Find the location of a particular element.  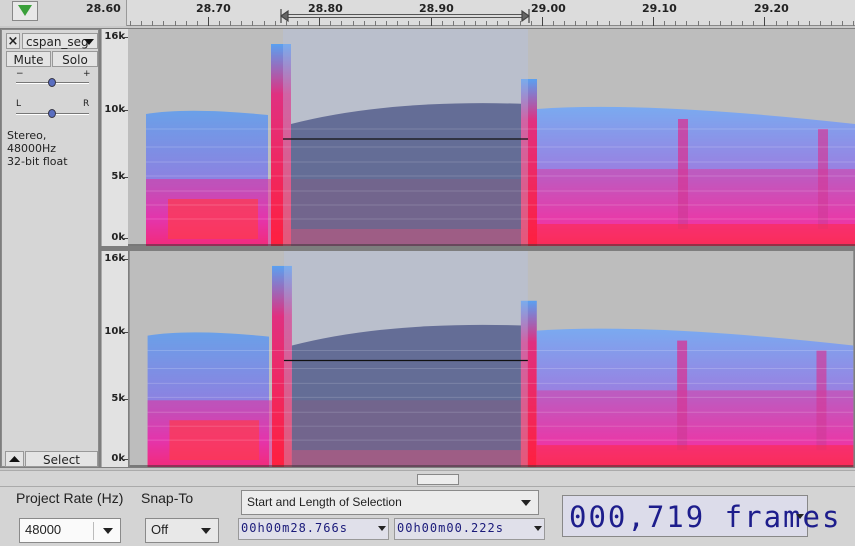

length-time-value: 00h00m00.222s is located at coordinates (450, 528).